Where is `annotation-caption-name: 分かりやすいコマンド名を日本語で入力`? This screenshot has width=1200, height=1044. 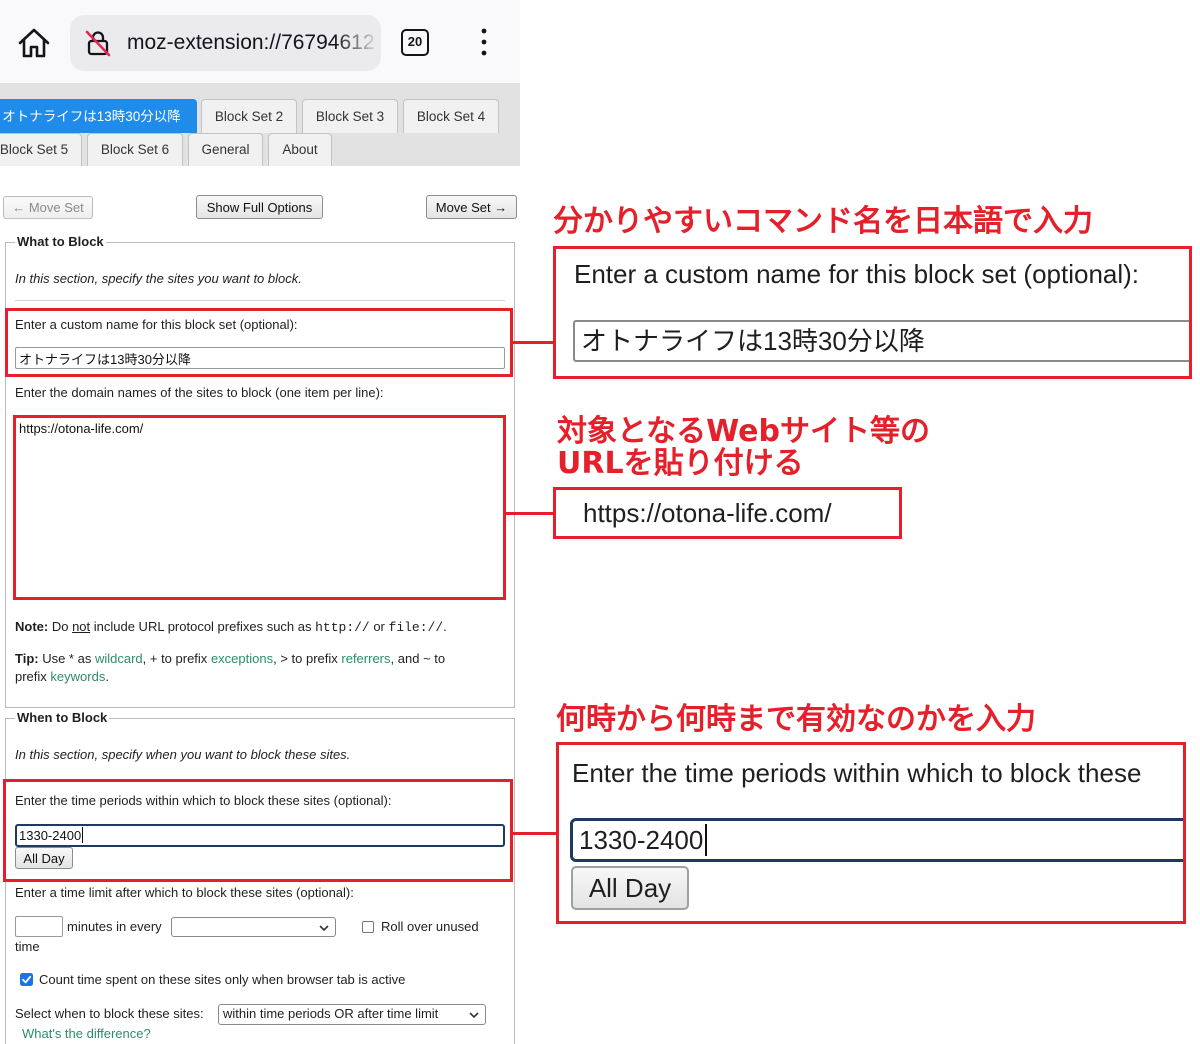
annotation-caption-name: 分かりやすいコマンド名を日本語で入力 is located at coordinates (823, 221).